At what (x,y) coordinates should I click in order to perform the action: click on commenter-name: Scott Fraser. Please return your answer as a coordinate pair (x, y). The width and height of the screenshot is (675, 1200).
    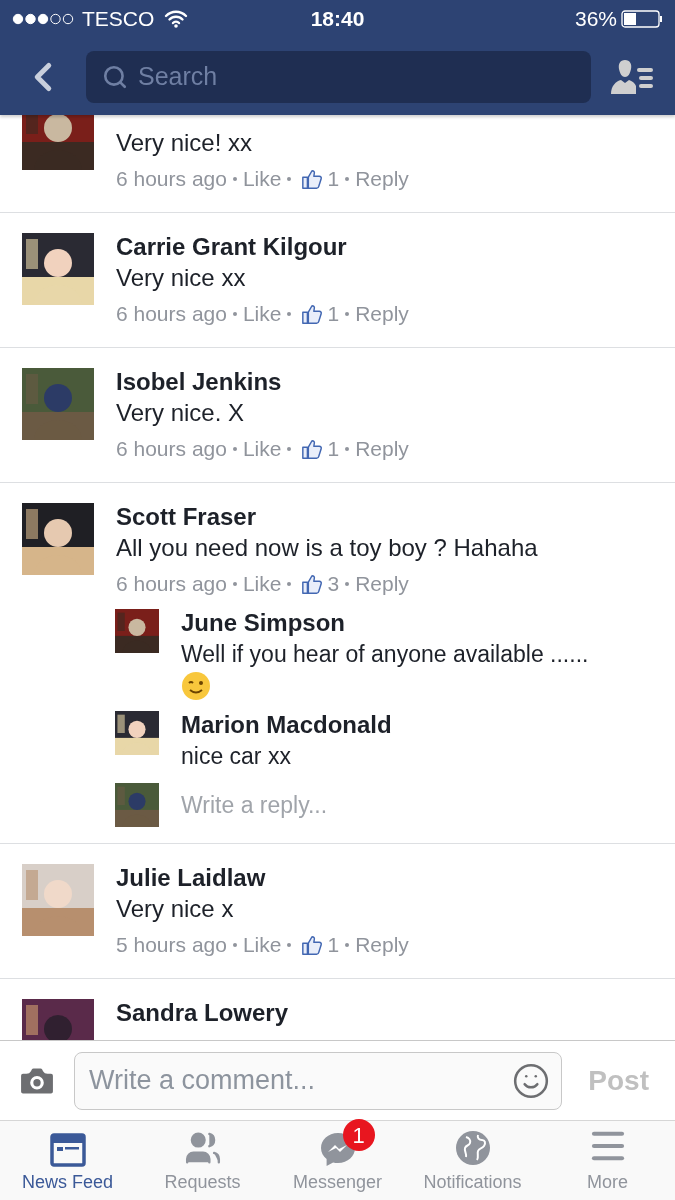
    Looking at the image, I should click on (385, 517).